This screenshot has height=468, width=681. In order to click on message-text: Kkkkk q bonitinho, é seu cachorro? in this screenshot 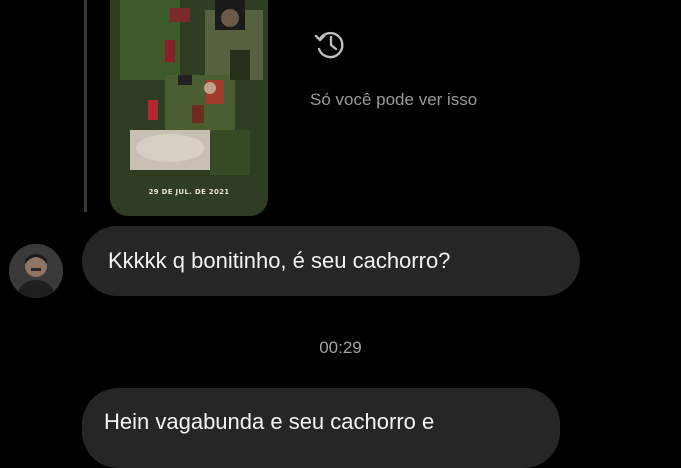, I will do `click(279, 260)`.